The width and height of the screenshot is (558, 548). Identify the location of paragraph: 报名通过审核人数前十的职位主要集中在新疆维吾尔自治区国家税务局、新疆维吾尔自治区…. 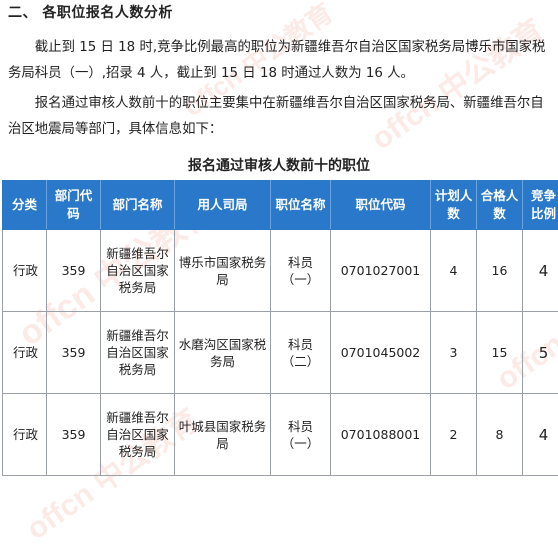
(281, 117).